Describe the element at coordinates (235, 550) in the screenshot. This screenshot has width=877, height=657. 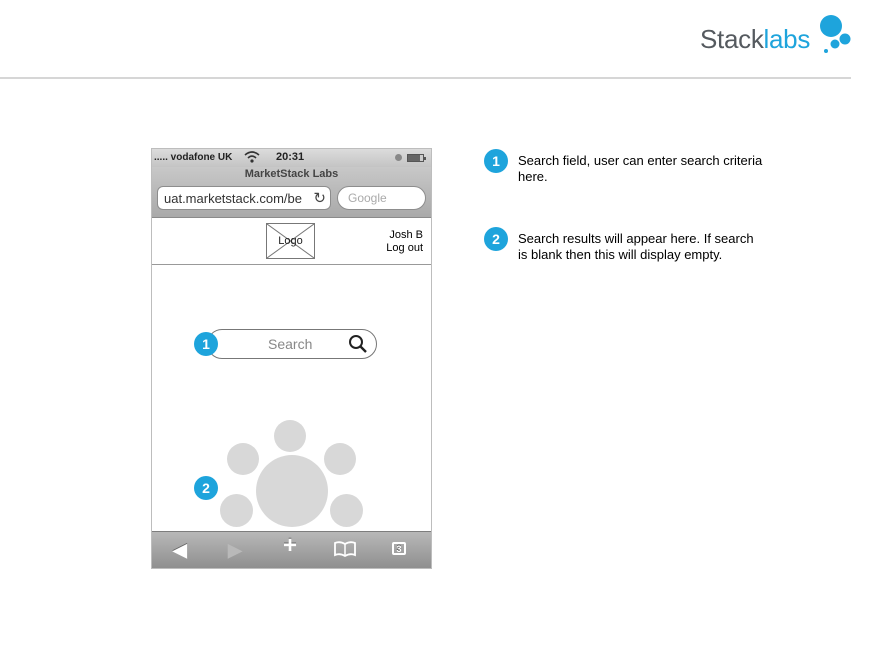
I see `forward-arrow-icon: ▶` at that location.